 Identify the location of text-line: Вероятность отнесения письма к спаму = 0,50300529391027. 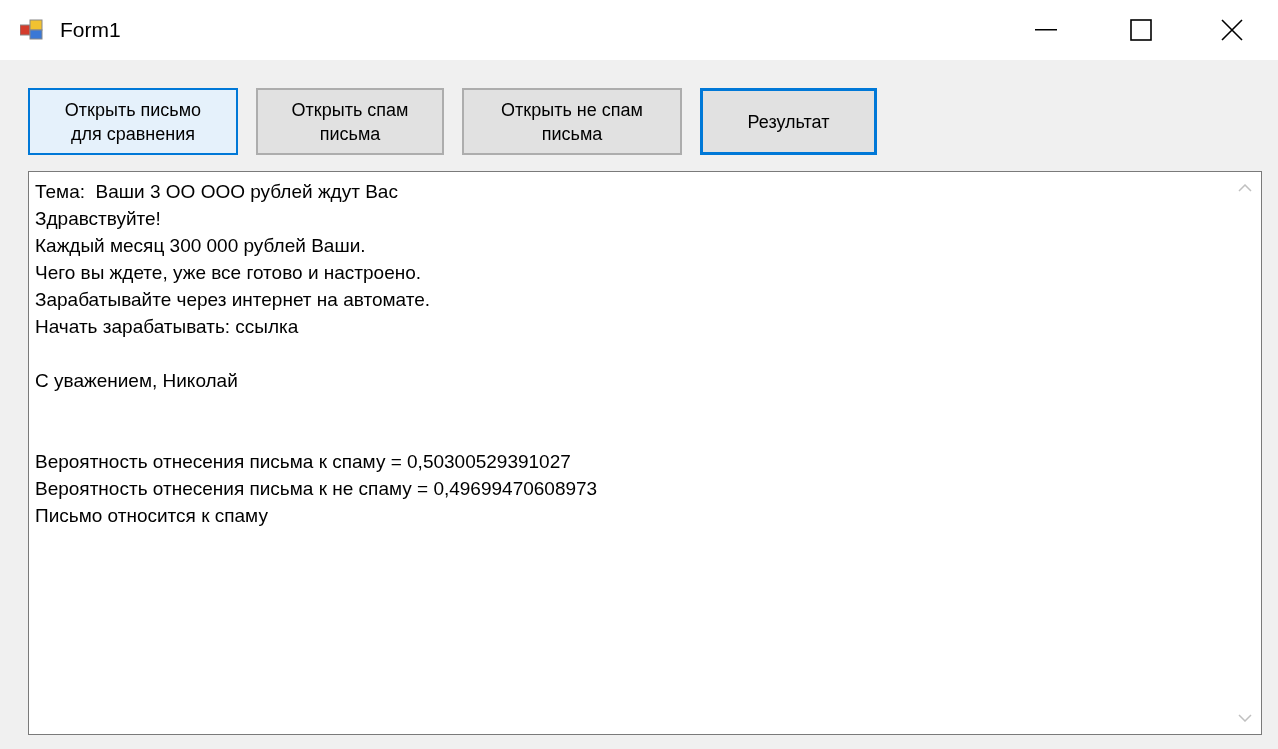
(303, 462).